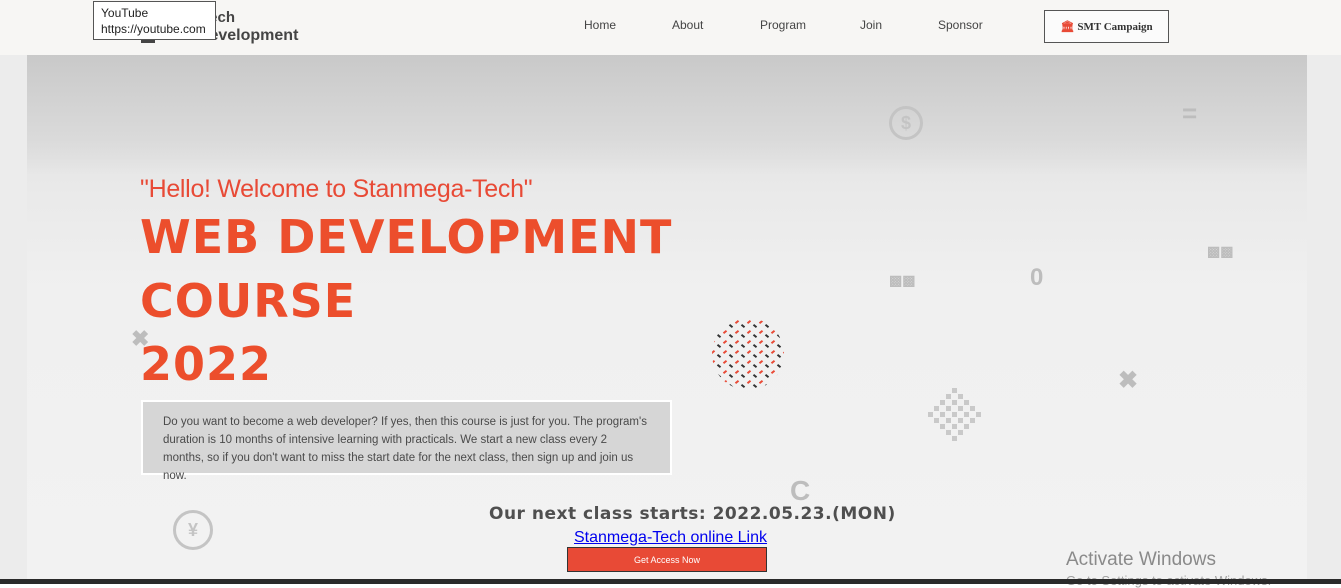 The height and width of the screenshot is (588, 1341). Describe the element at coordinates (748, 354) in the screenshot. I see `pattern-circle-icon` at that location.